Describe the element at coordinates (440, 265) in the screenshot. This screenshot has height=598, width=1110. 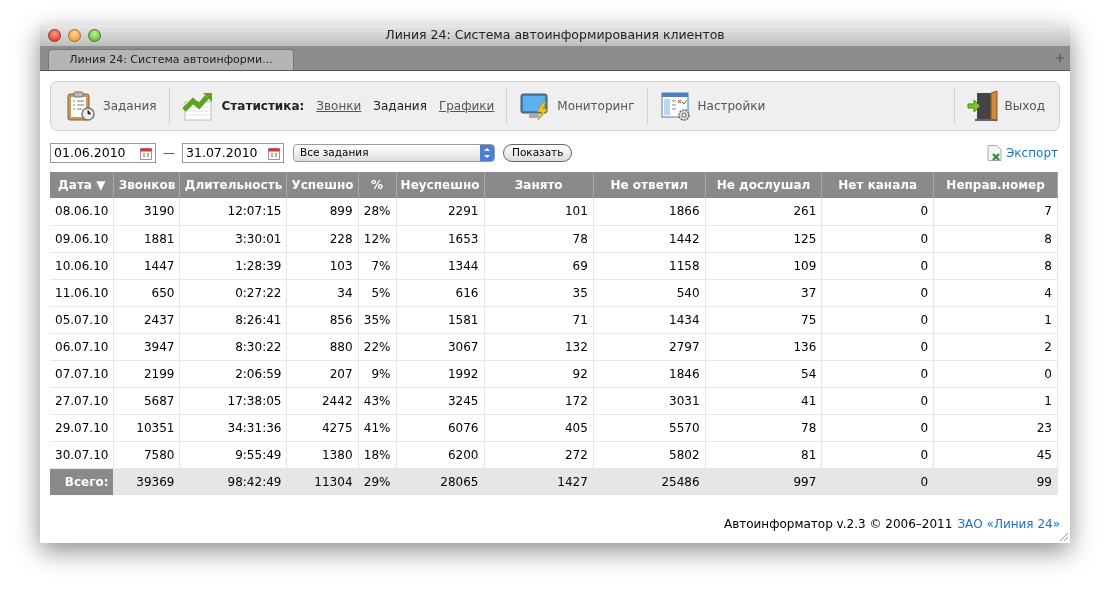
I see `table-cell: 1344` at that location.